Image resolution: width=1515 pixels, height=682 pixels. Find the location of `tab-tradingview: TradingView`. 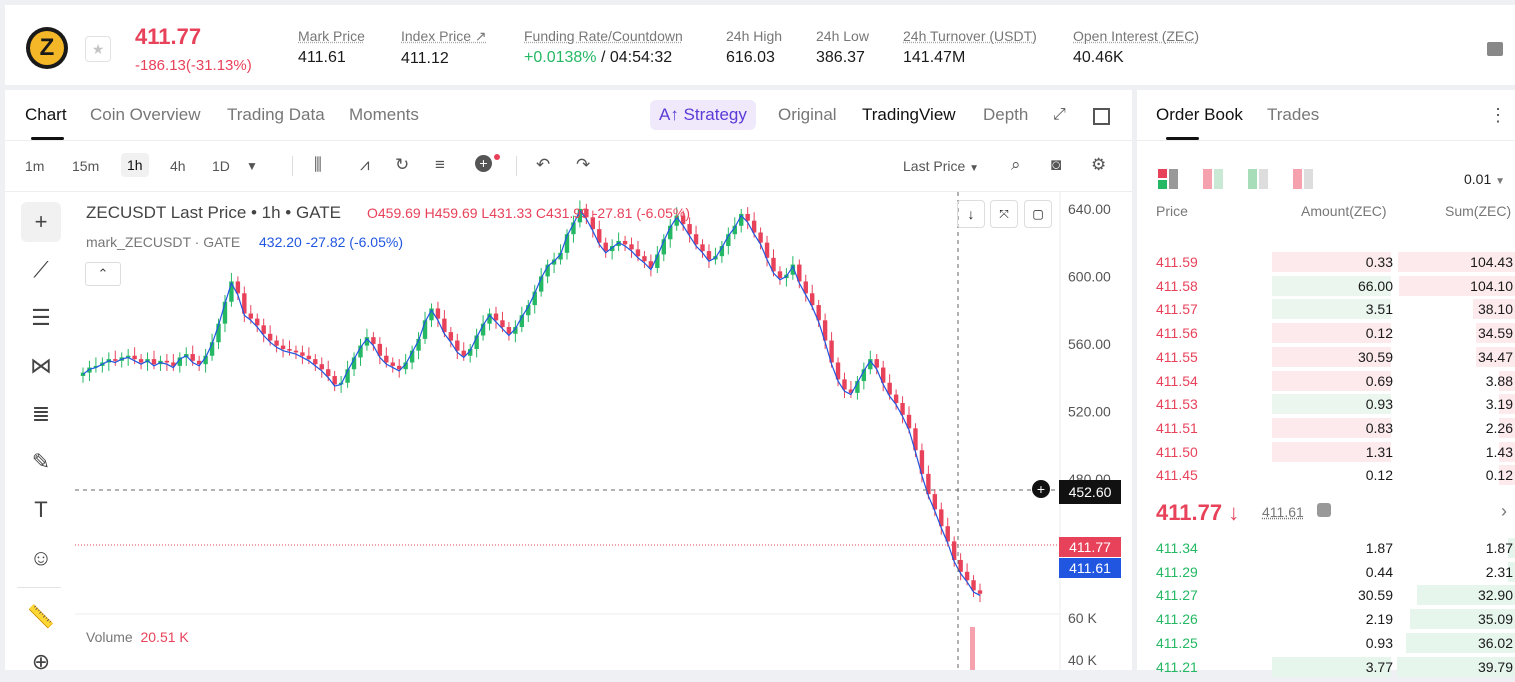

tab-tradingview: TradingView is located at coordinates (909, 115).